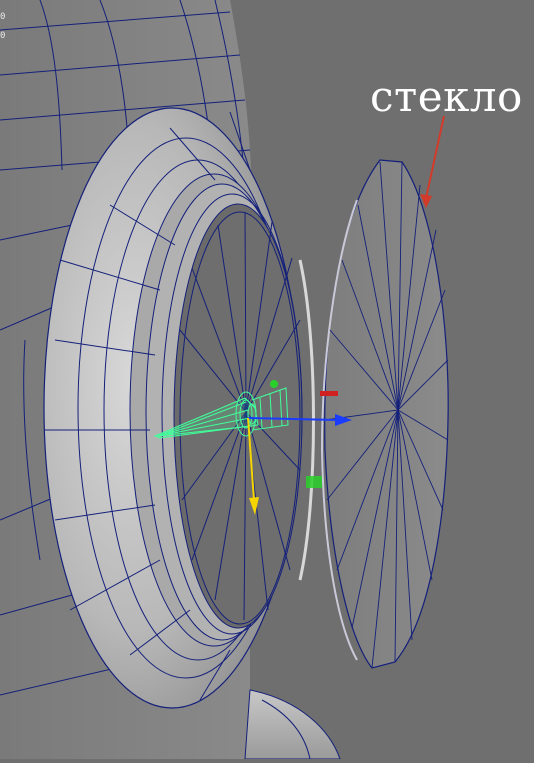 Image resolution: width=534 pixels, height=763 pixels. Describe the element at coordinates (446, 96) in the screenshot. I see `glass-annotation-label: стекло` at that location.